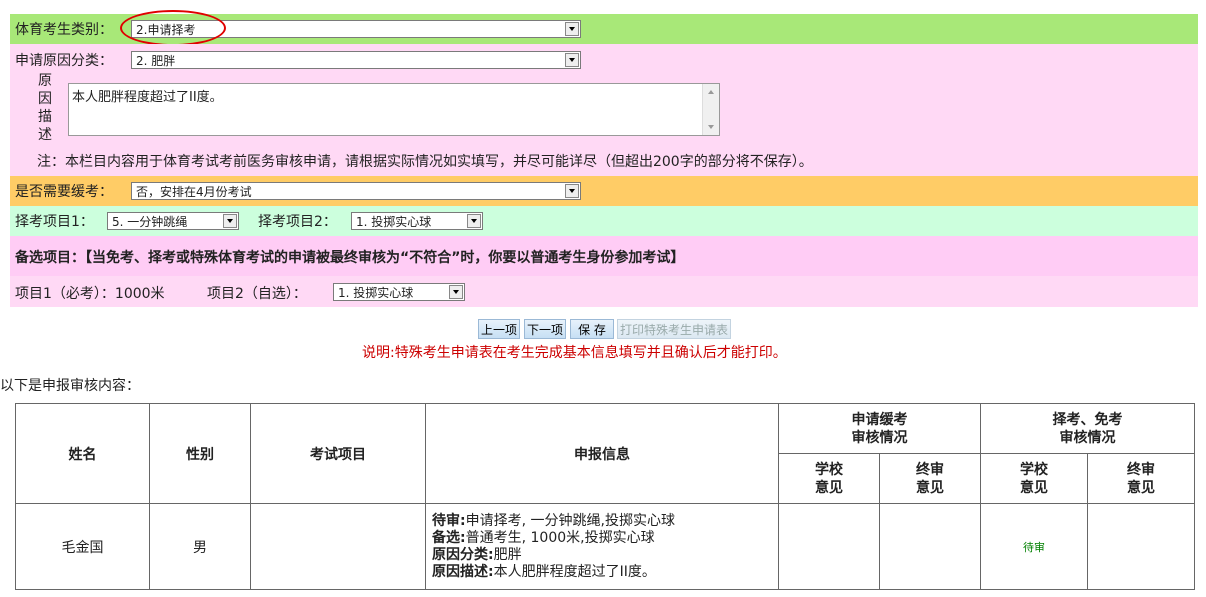  What do you see at coordinates (499, 329) in the screenshot?
I see `prev-button: 上一项` at bounding box center [499, 329].